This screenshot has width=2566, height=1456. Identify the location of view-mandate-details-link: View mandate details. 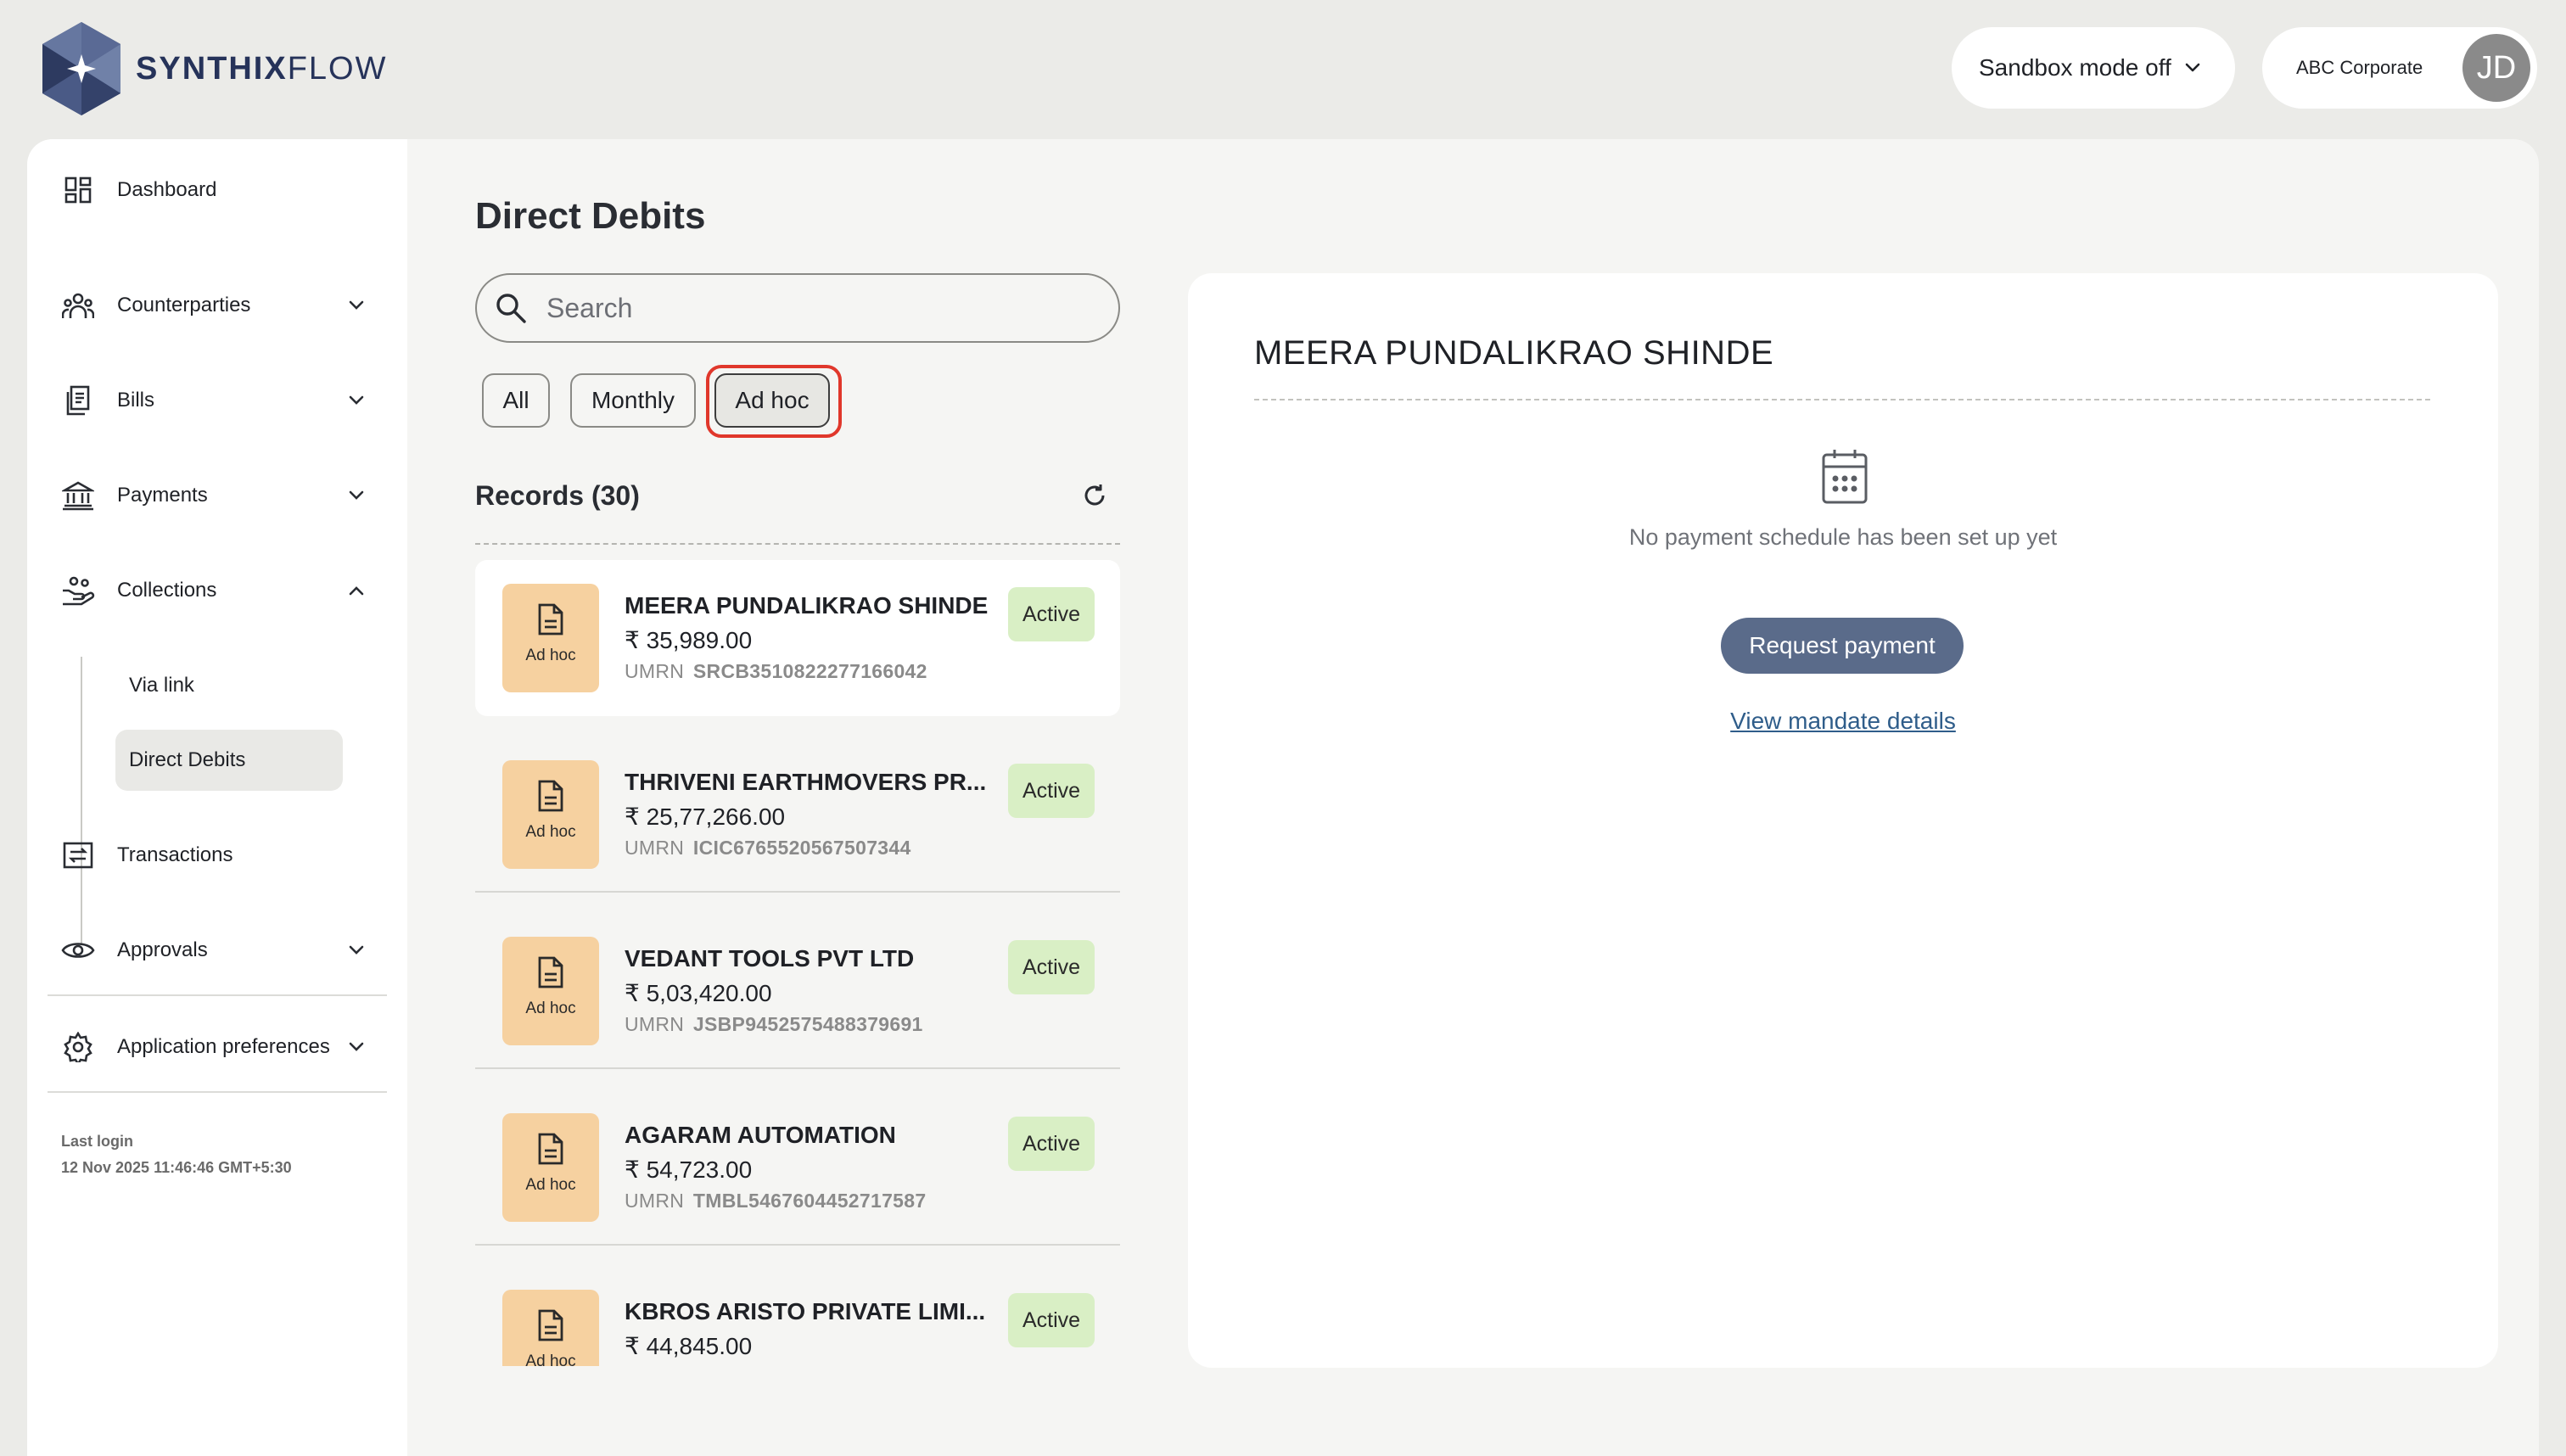
(1843, 722).